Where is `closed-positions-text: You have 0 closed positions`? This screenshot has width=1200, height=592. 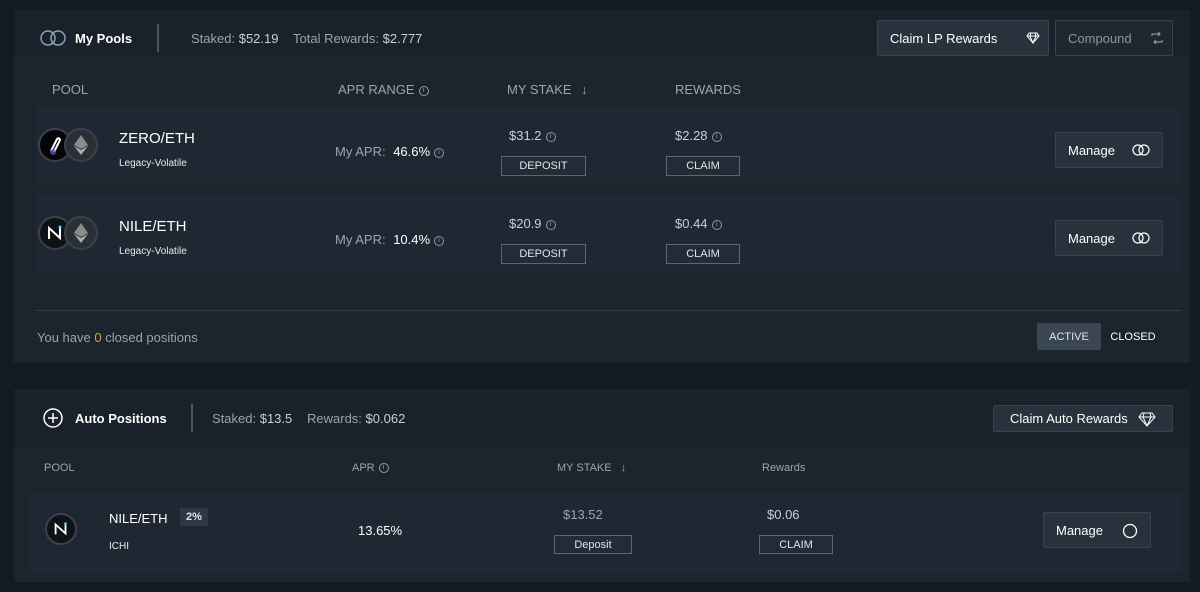 closed-positions-text: You have 0 closed positions is located at coordinates (117, 337).